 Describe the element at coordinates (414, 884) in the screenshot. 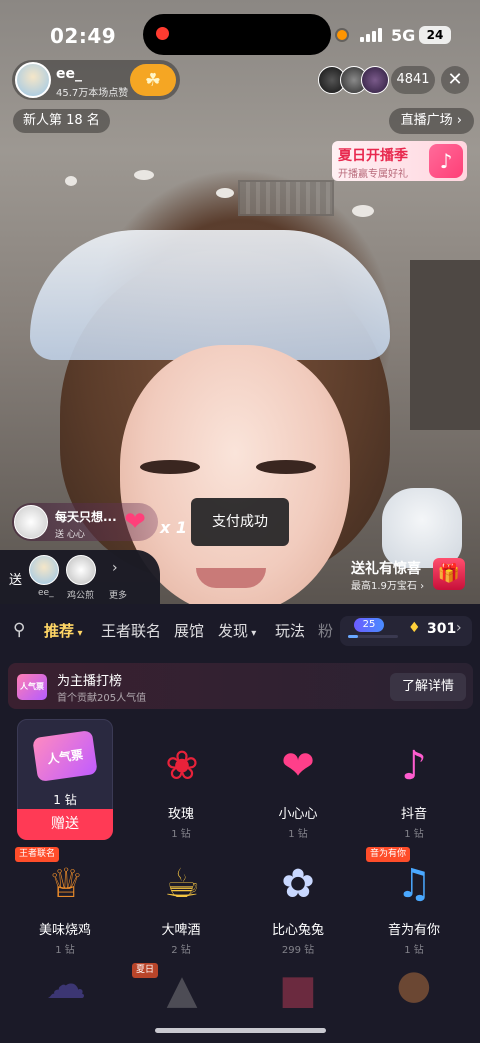

I see `music-note-icon: ♫` at that location.